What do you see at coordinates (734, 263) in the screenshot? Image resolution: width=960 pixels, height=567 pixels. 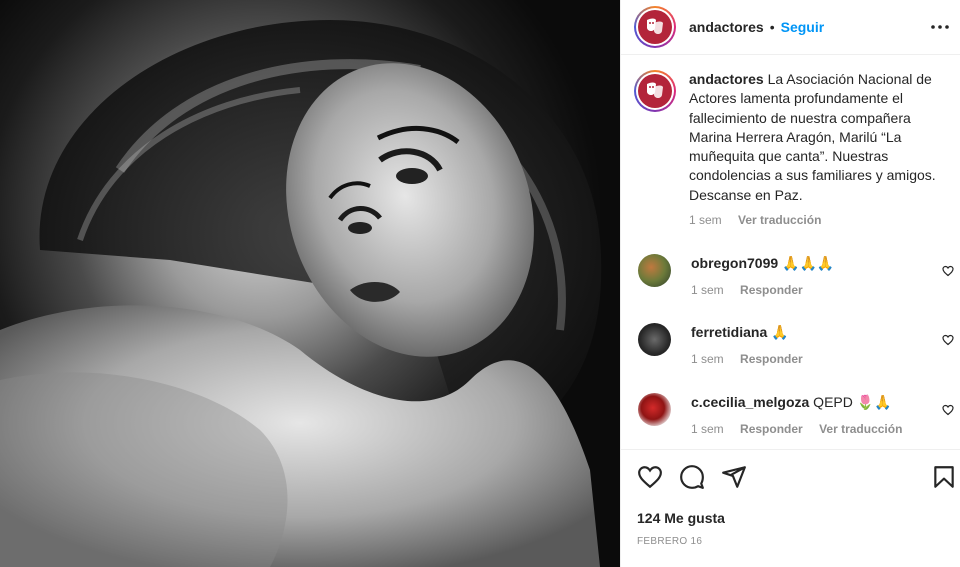 I see `comment-username: obregon7099` at bounding box center [734, 263].